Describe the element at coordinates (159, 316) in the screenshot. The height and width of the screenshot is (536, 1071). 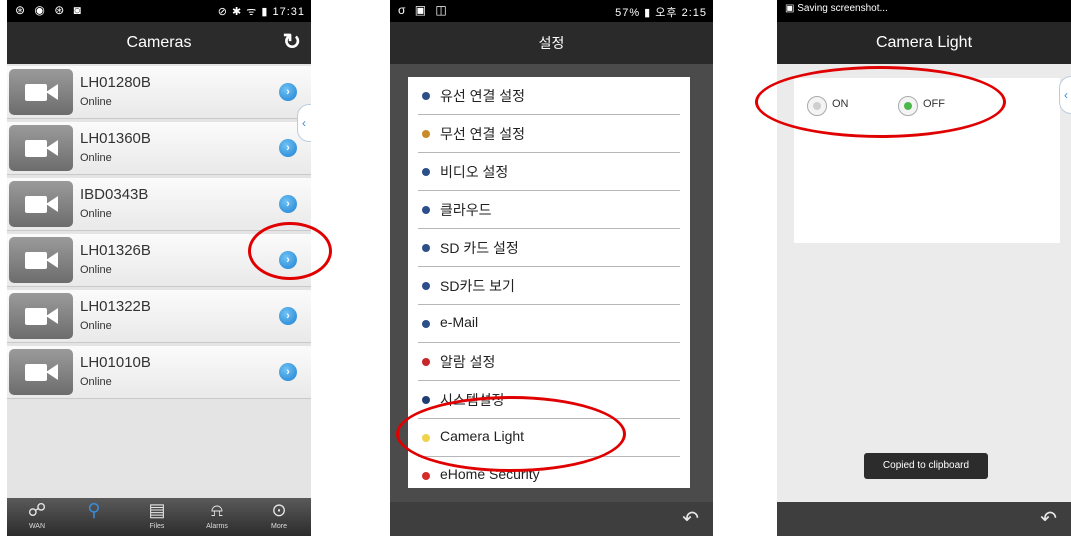
I see `camera-row: LH01322B Online ›` at that location.